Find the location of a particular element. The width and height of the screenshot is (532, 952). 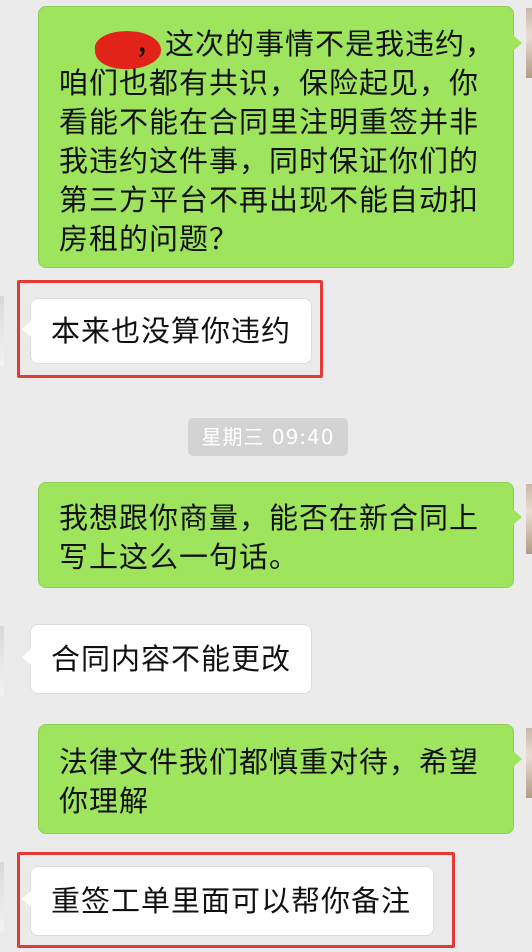

message-line: 看能不能在合同里注明重签并非 is located at coordinates (269, 122).